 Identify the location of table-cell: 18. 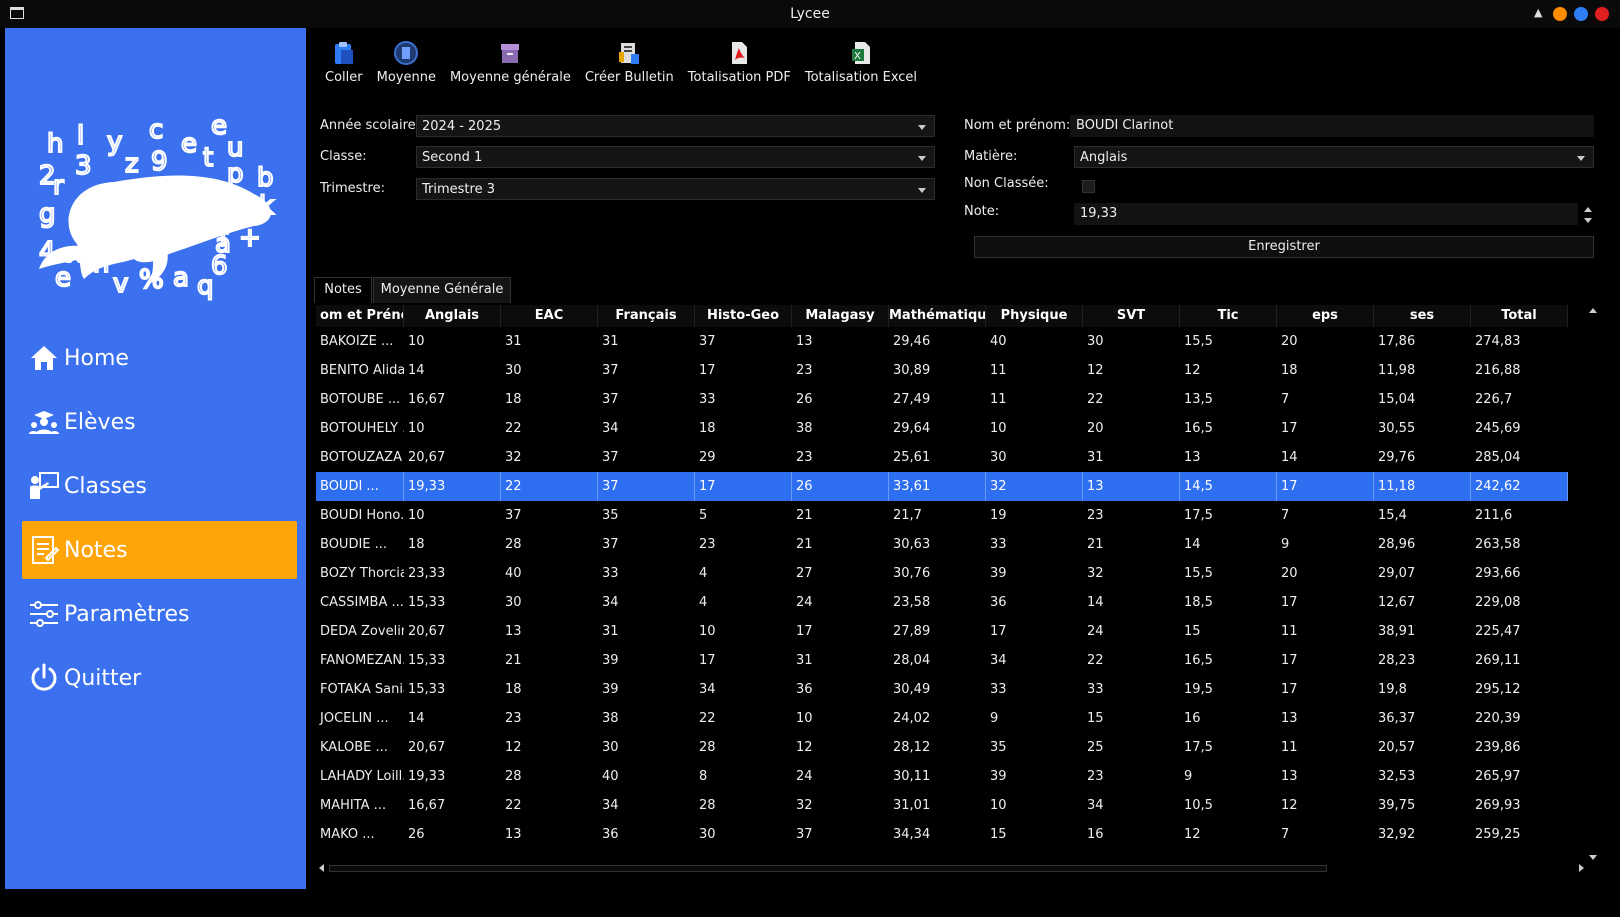
(743, 428).